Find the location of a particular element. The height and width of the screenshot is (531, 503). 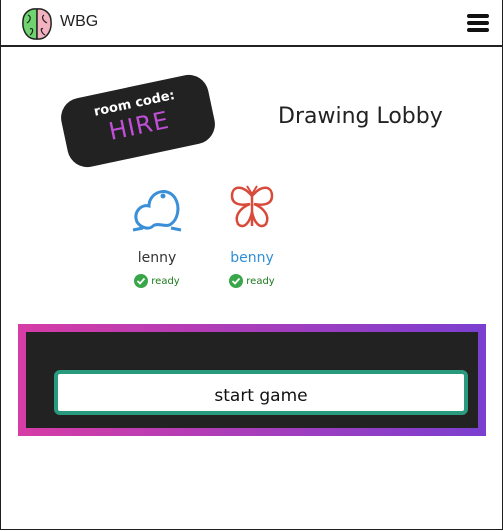

room-code-badge: room code: HIRE is located at coordinates (138, 121).